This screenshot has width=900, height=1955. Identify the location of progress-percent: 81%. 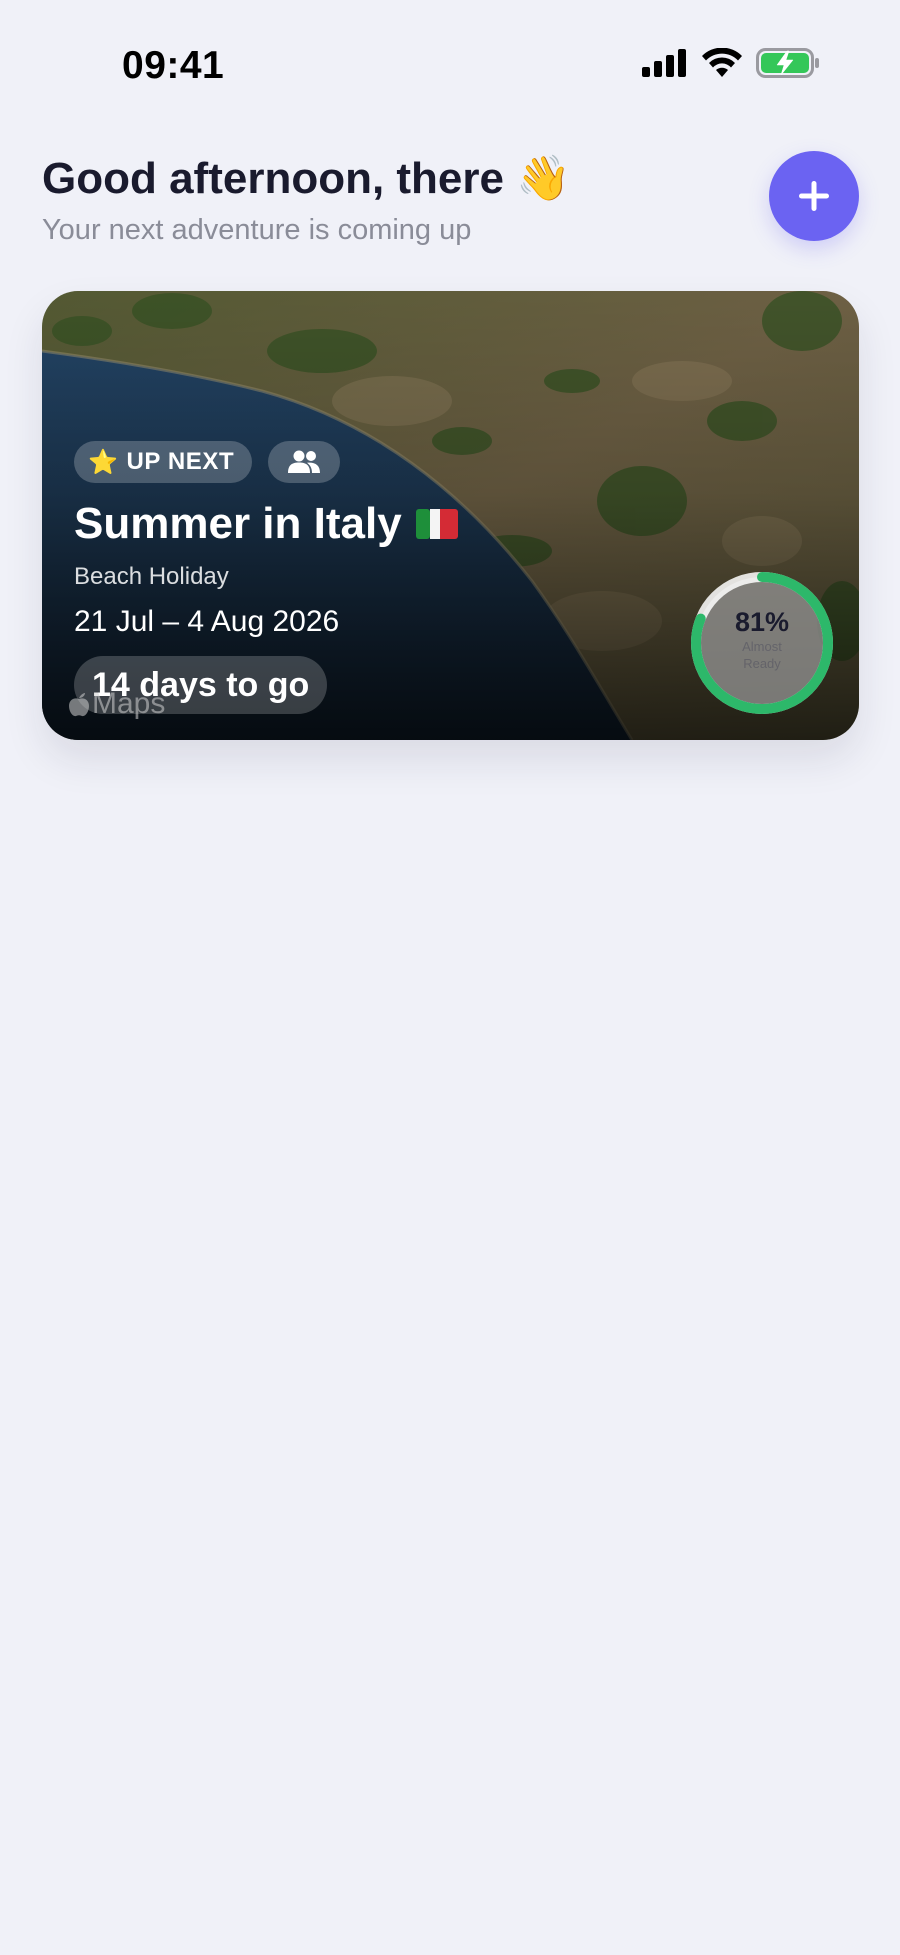
(762, 621).